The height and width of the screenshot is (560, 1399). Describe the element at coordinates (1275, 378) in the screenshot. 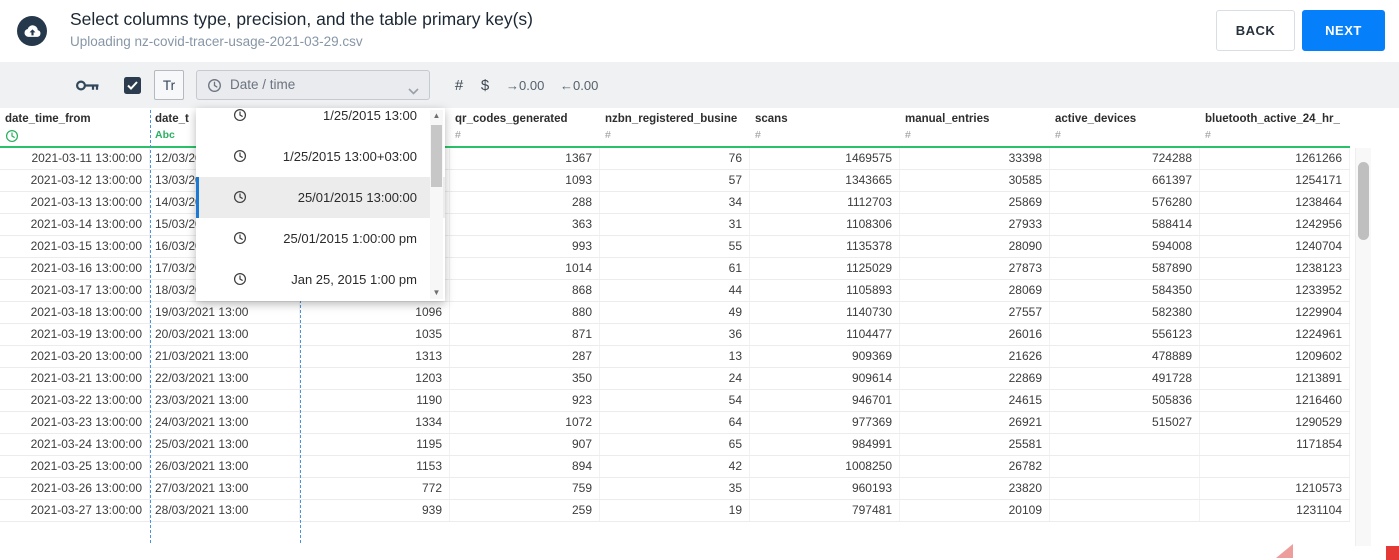

I see `table-cell: 1213891` at that location.